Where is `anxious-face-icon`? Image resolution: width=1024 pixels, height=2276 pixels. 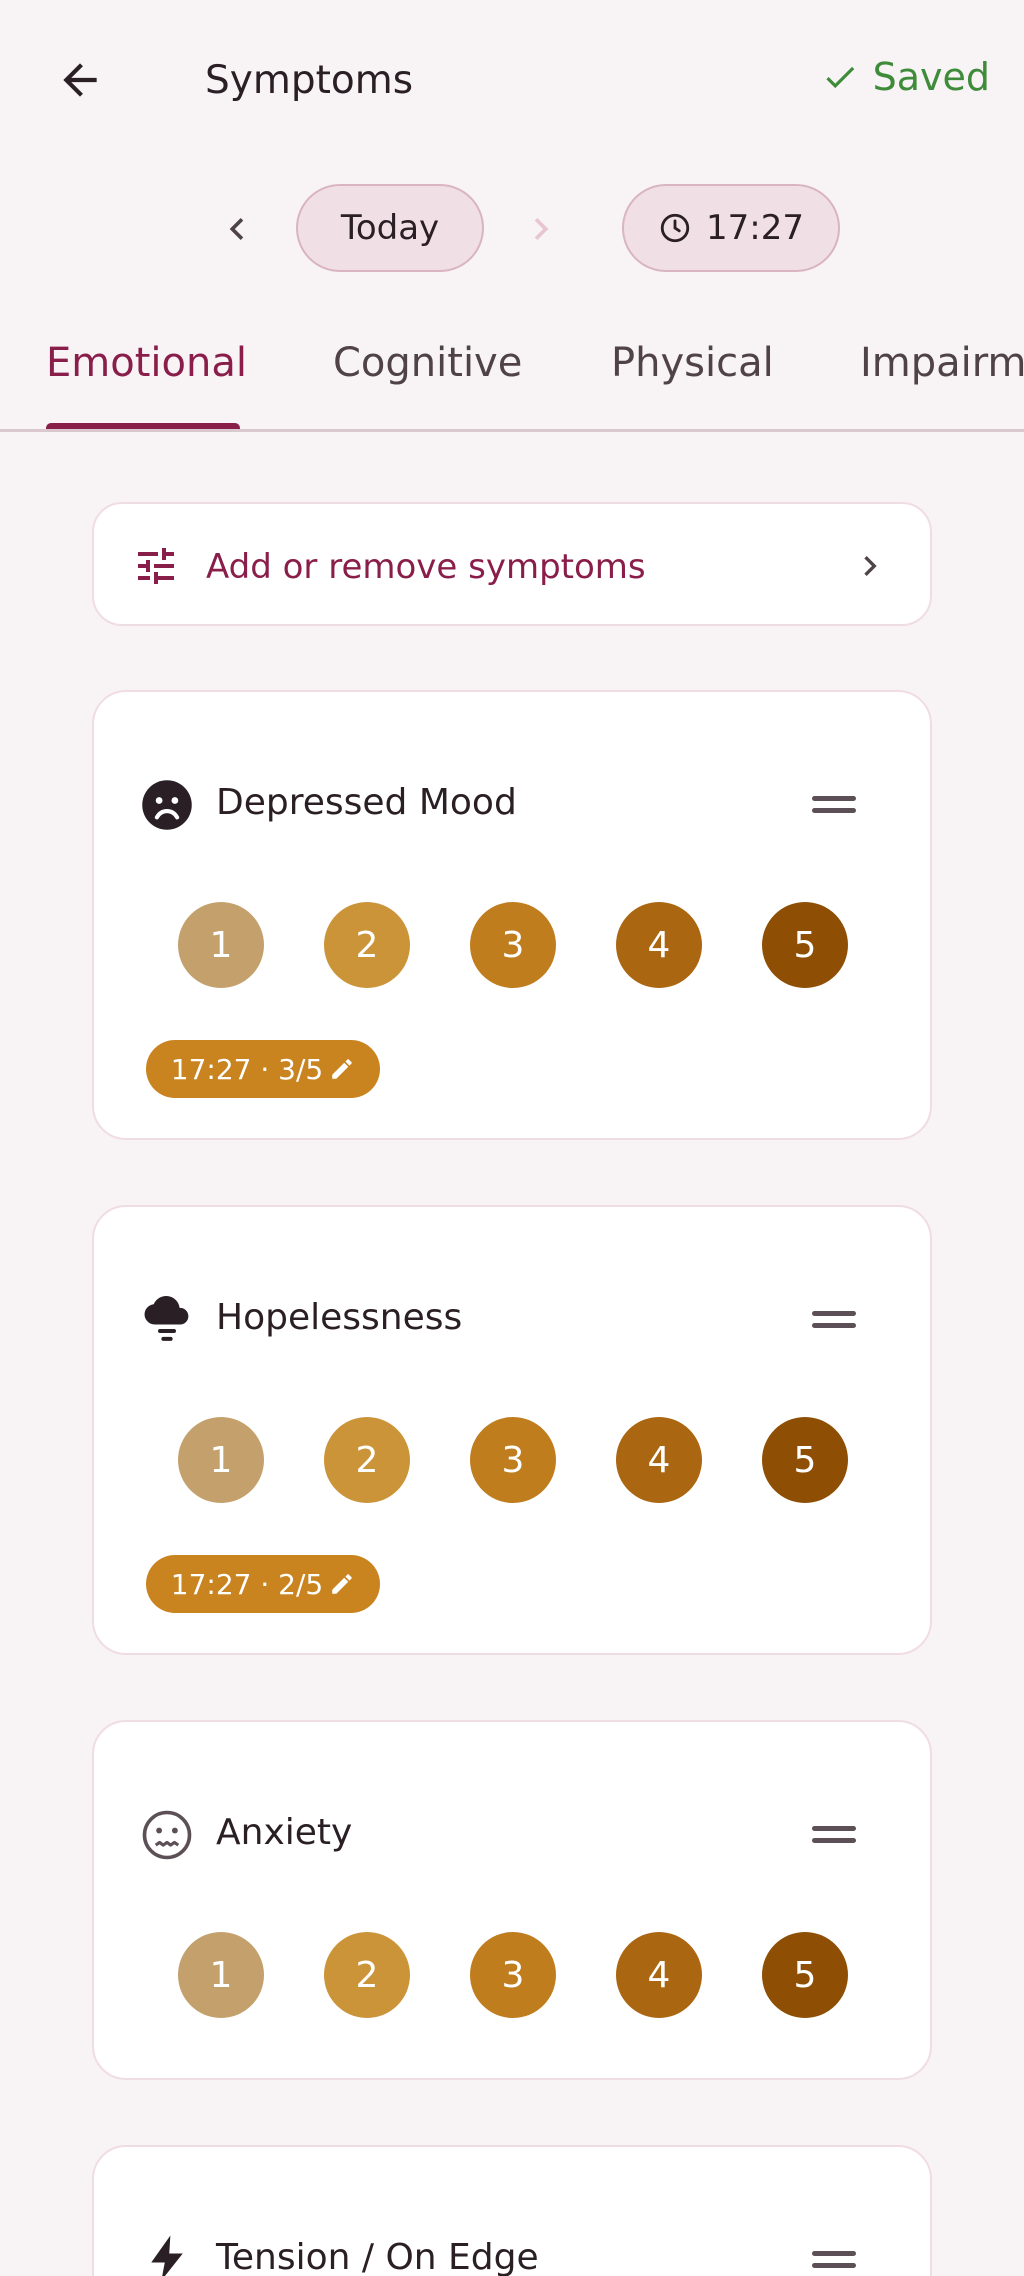 anxious-face-icon is located at coordinates (167, 1835).